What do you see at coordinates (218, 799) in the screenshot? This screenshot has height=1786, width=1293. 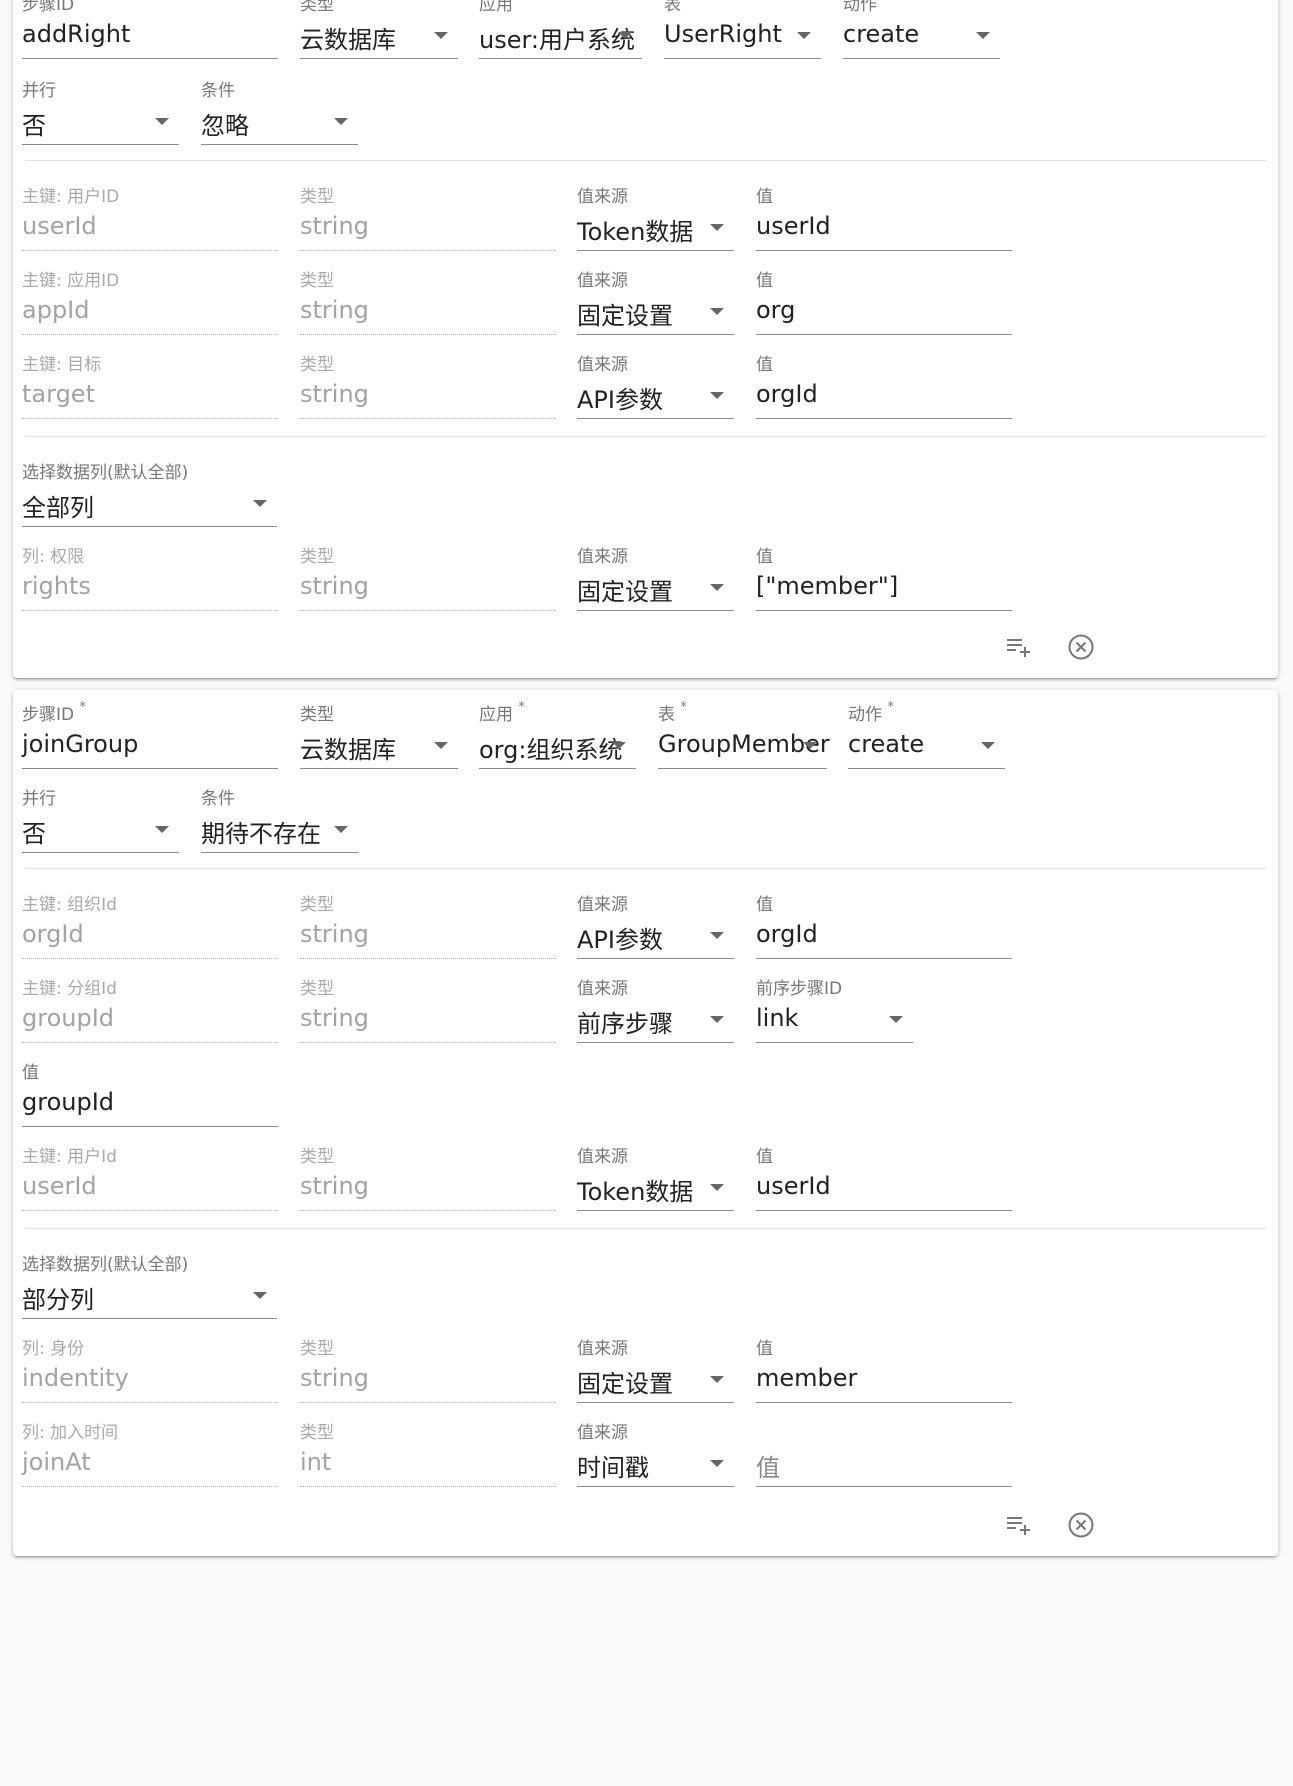 I see `condition-label: 条件` at bounding box center [218, 799].